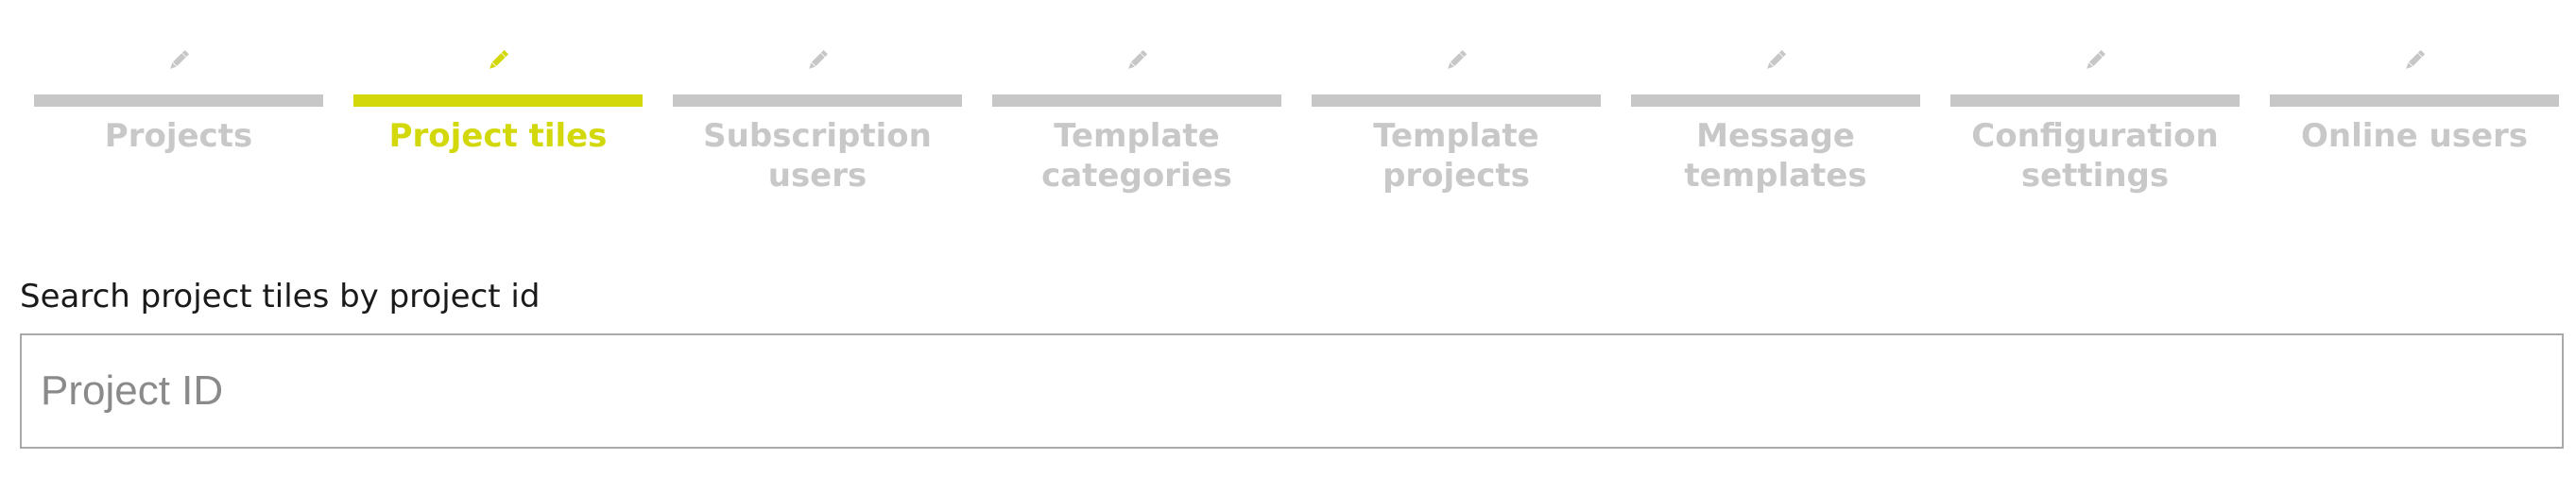 The image size is (2576, 477). Describe the element at coordinates (1775, 156) in the screenshot. I see `tab-label: Message templates` at that location.